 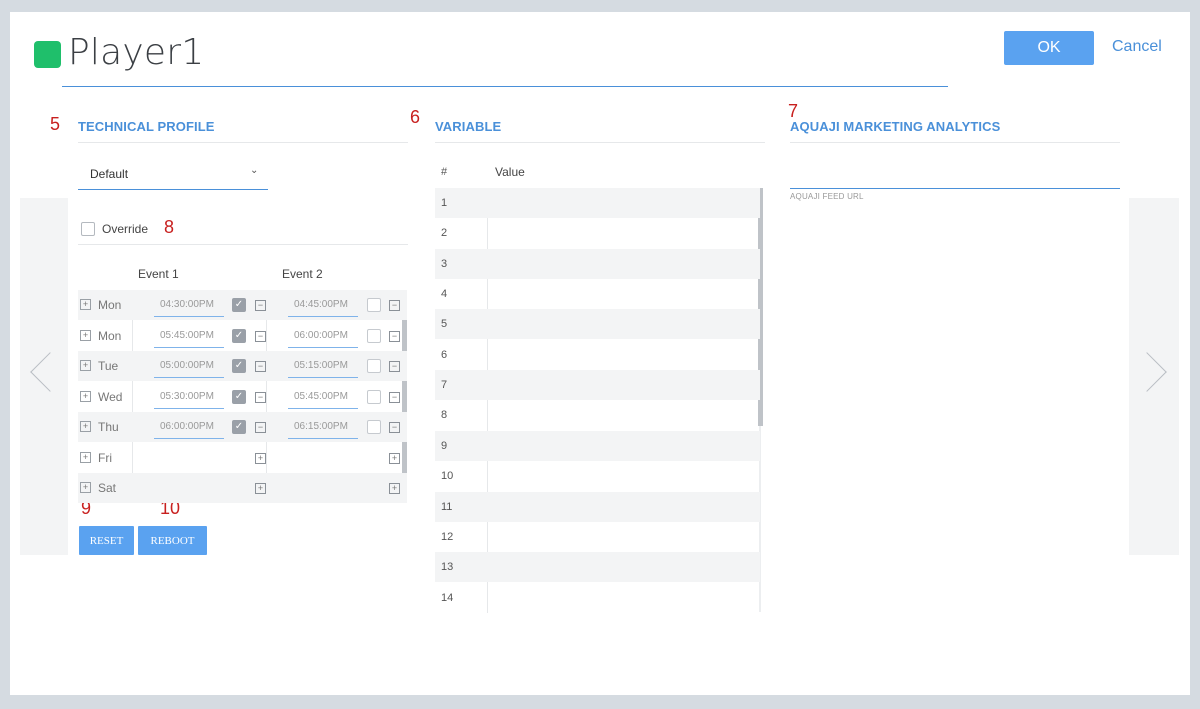 I want to click on override-checkbox, so click(x=88, y=229).